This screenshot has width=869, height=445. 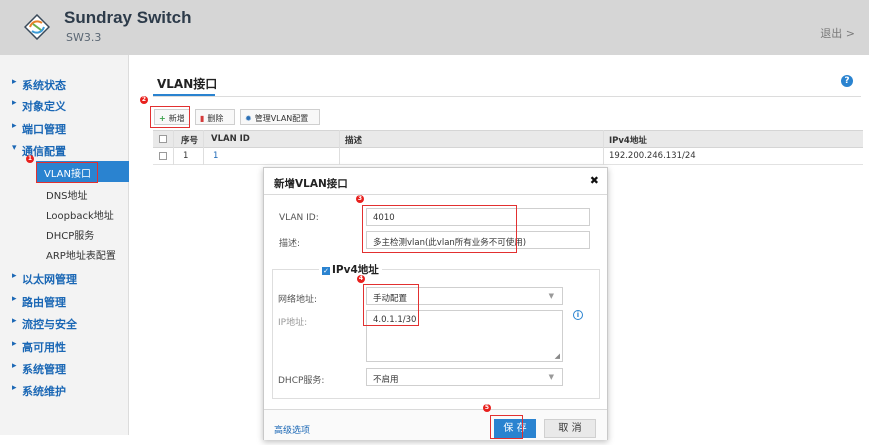 What do you see at coordinates (39, 347) in the screenshot?
I see `sidebar-item-high-availability: 高可用性` at bounding box center [39, 347].